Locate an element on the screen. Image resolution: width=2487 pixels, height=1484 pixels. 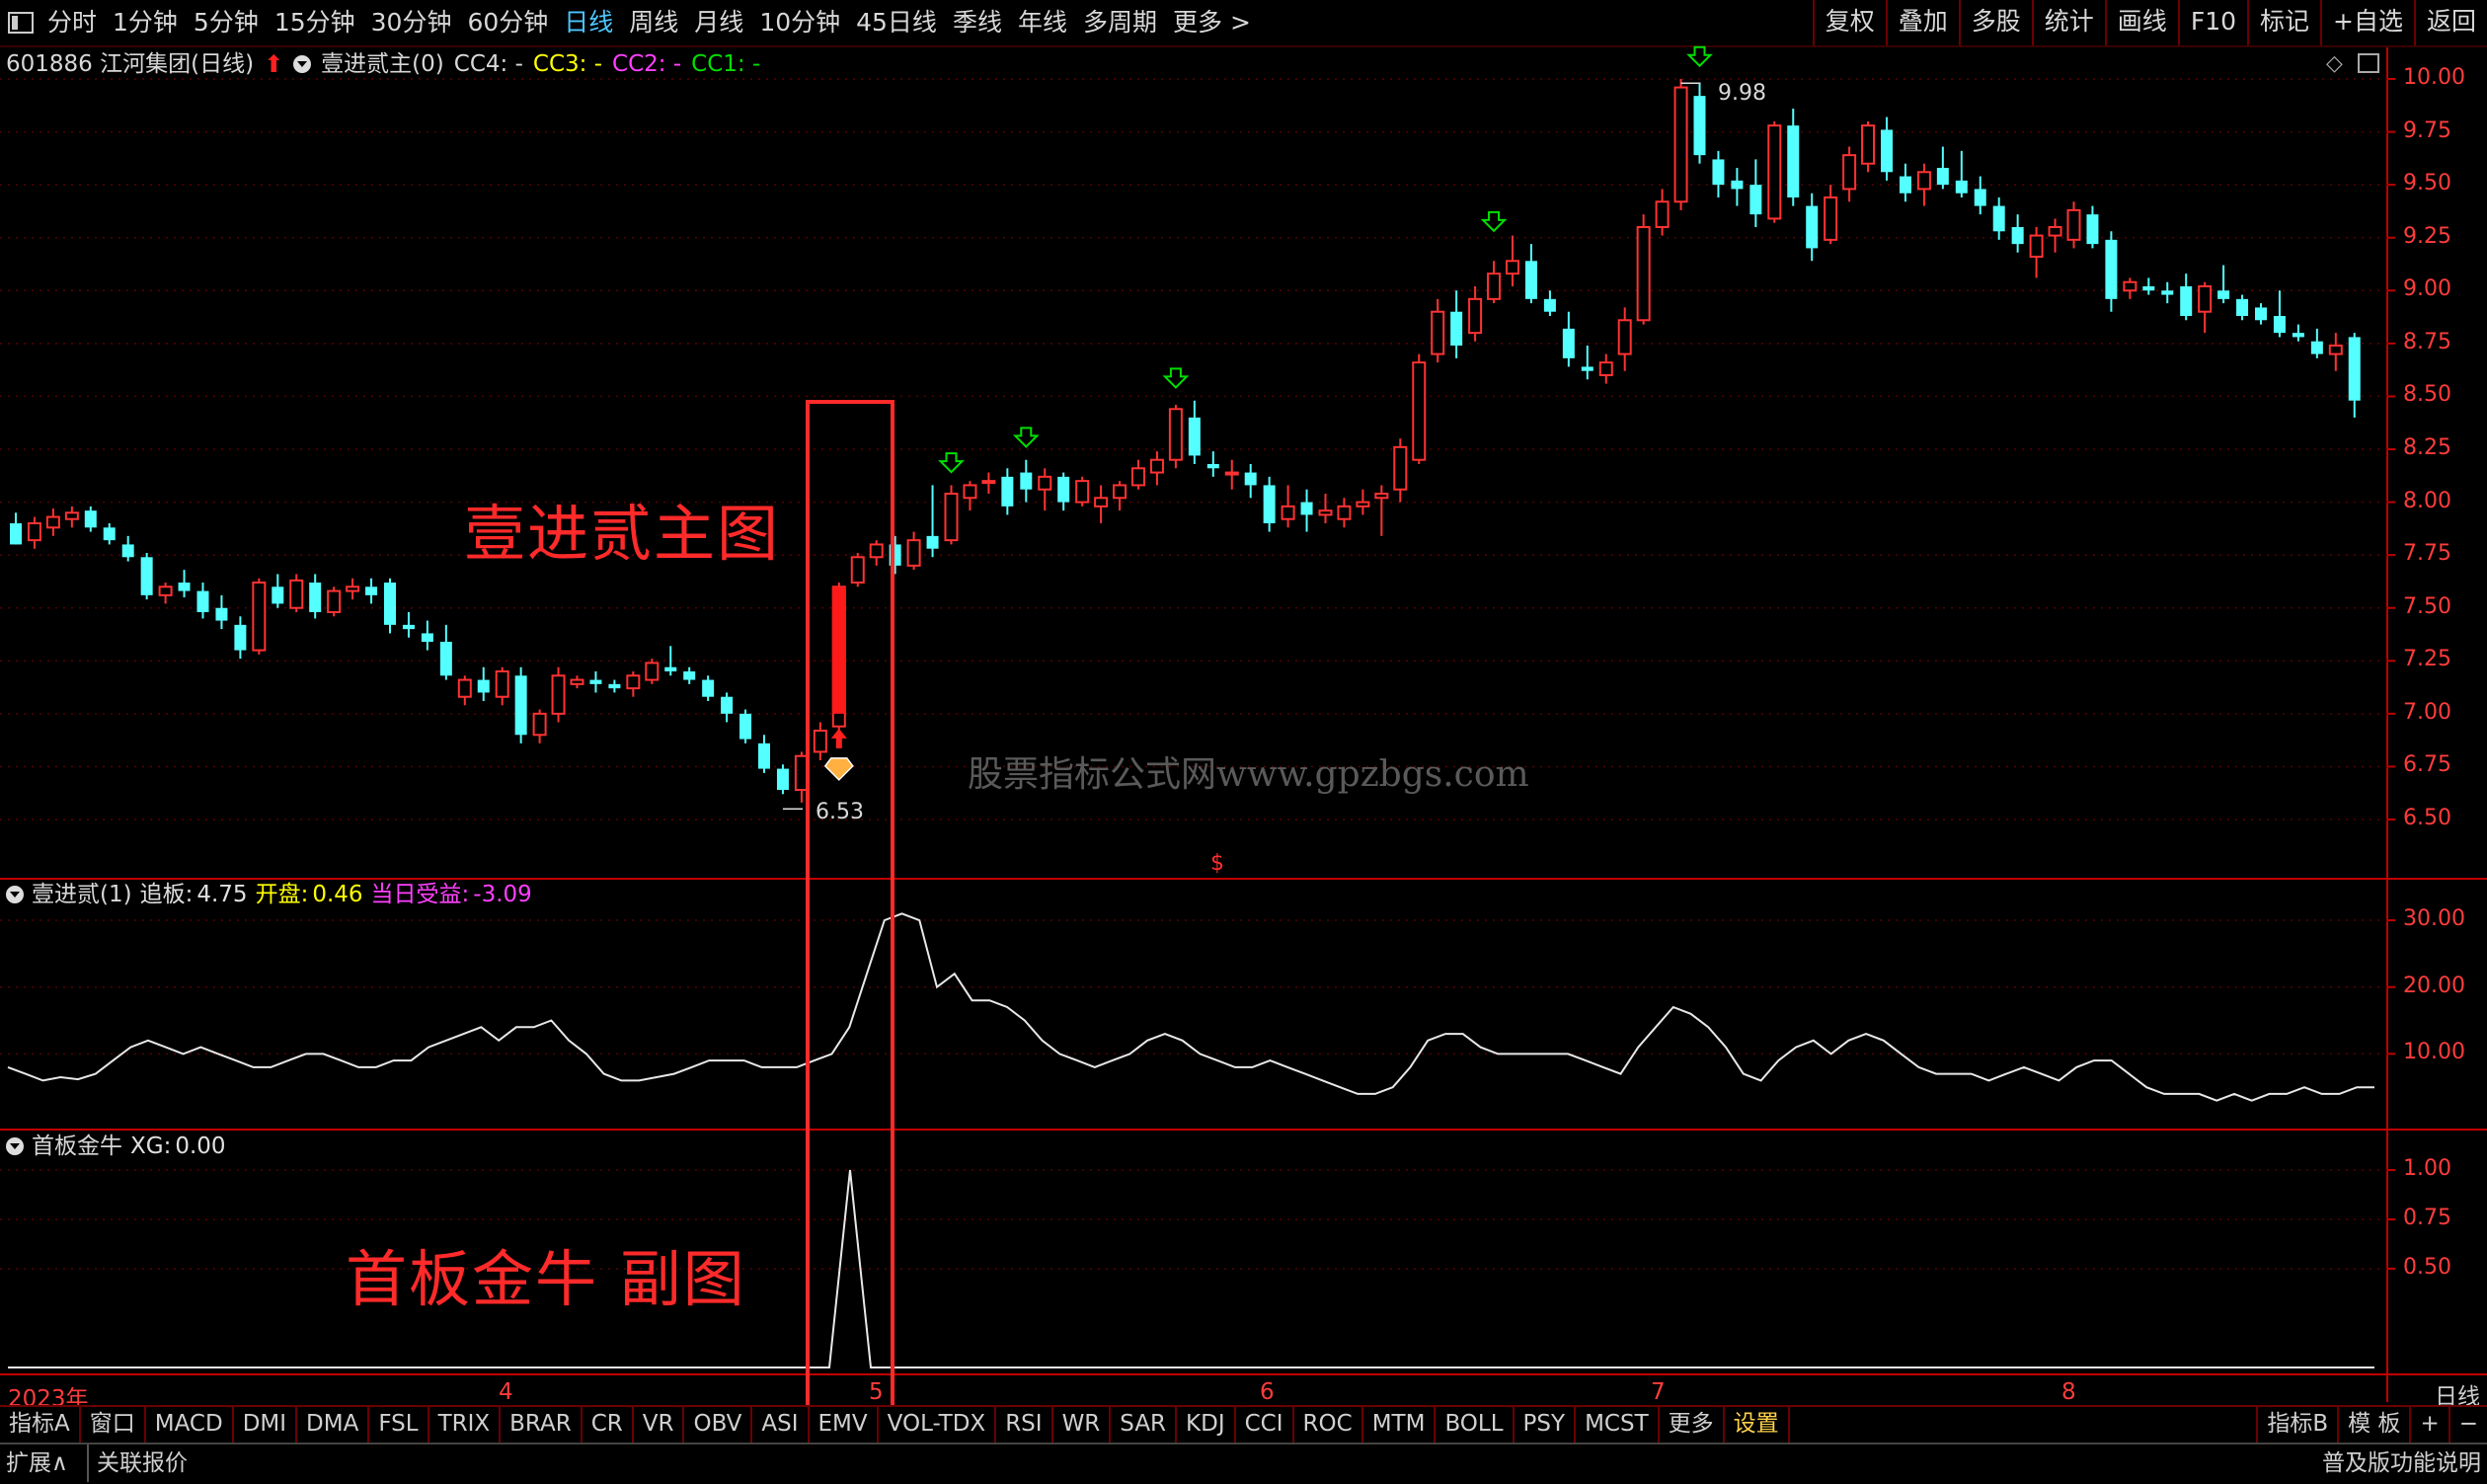
expand-button: 扩展∧ is located at coordinates (37, 1464).